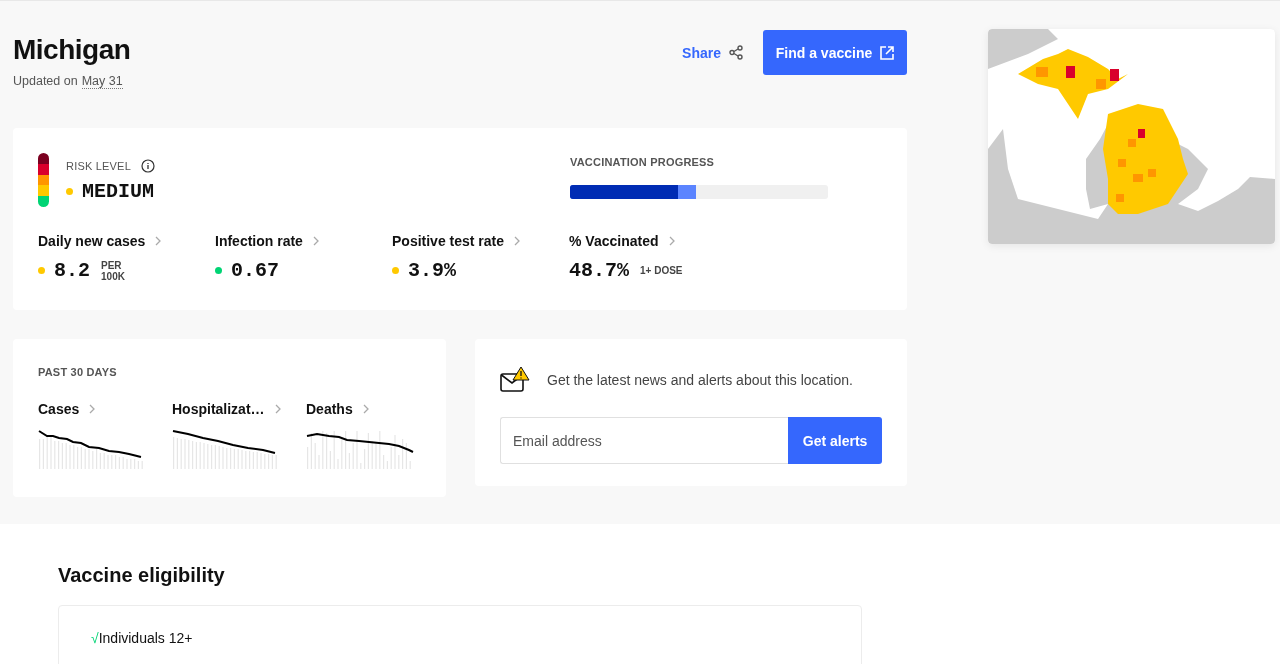 This screenshot has width=1280, height=664. Describe the element at coordinates (72, 270) in the screenshot. I see `metric-value: 8.2` at that location.